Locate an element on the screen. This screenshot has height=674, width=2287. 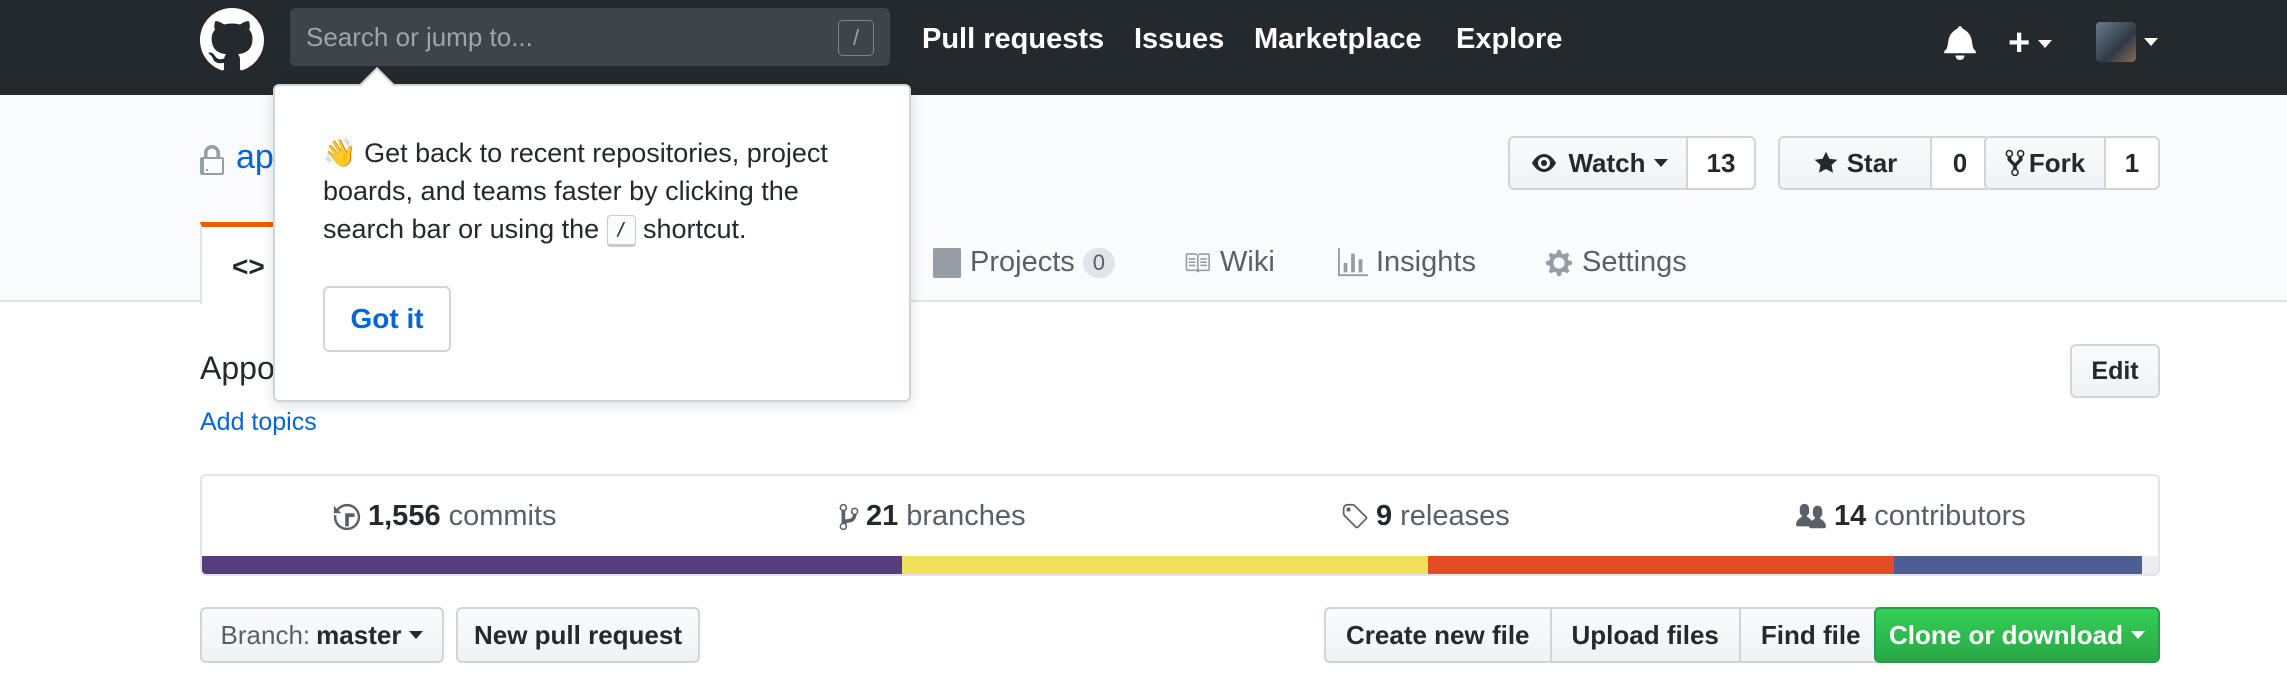
lock-icon is located at coordinates (212, 160).